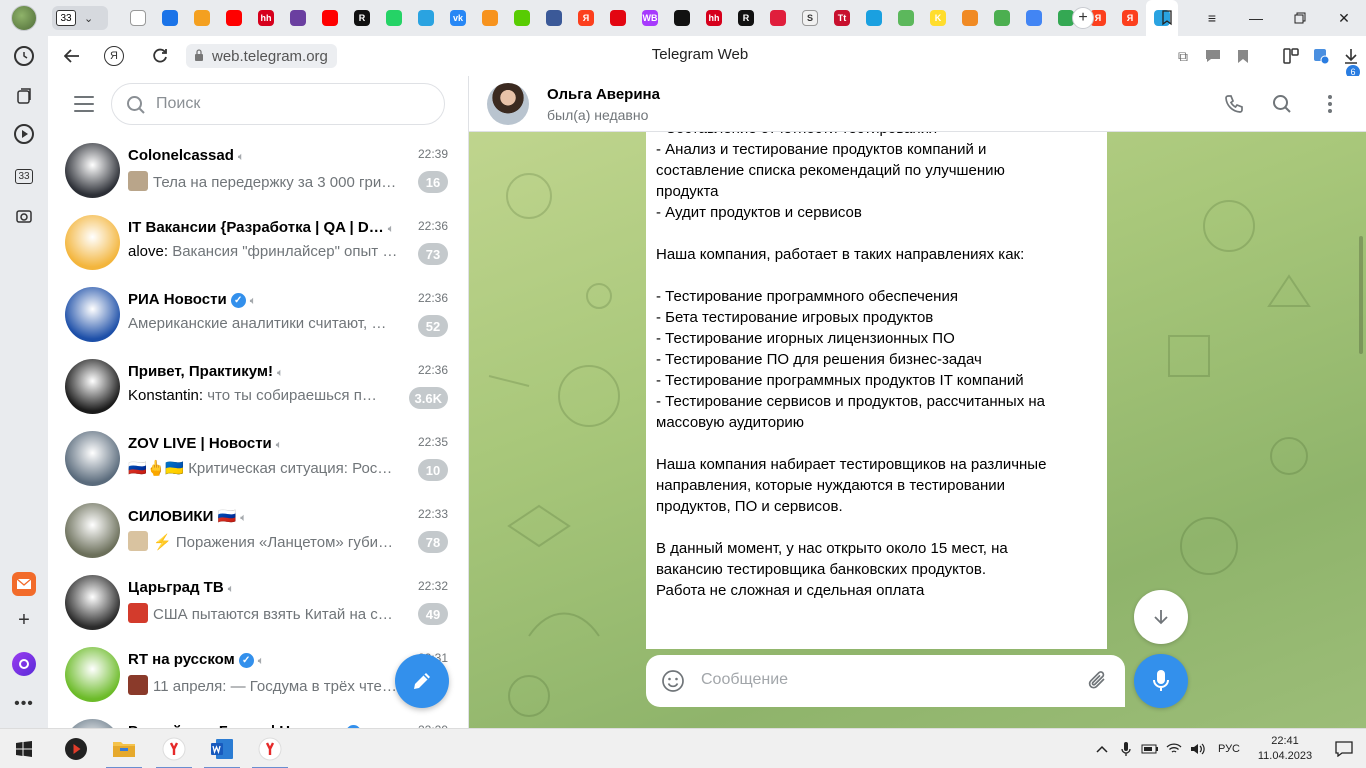 Image resolution: width=1366 pixels, height=768 pixels. I want to click on new-message-button, so click(422, 681).